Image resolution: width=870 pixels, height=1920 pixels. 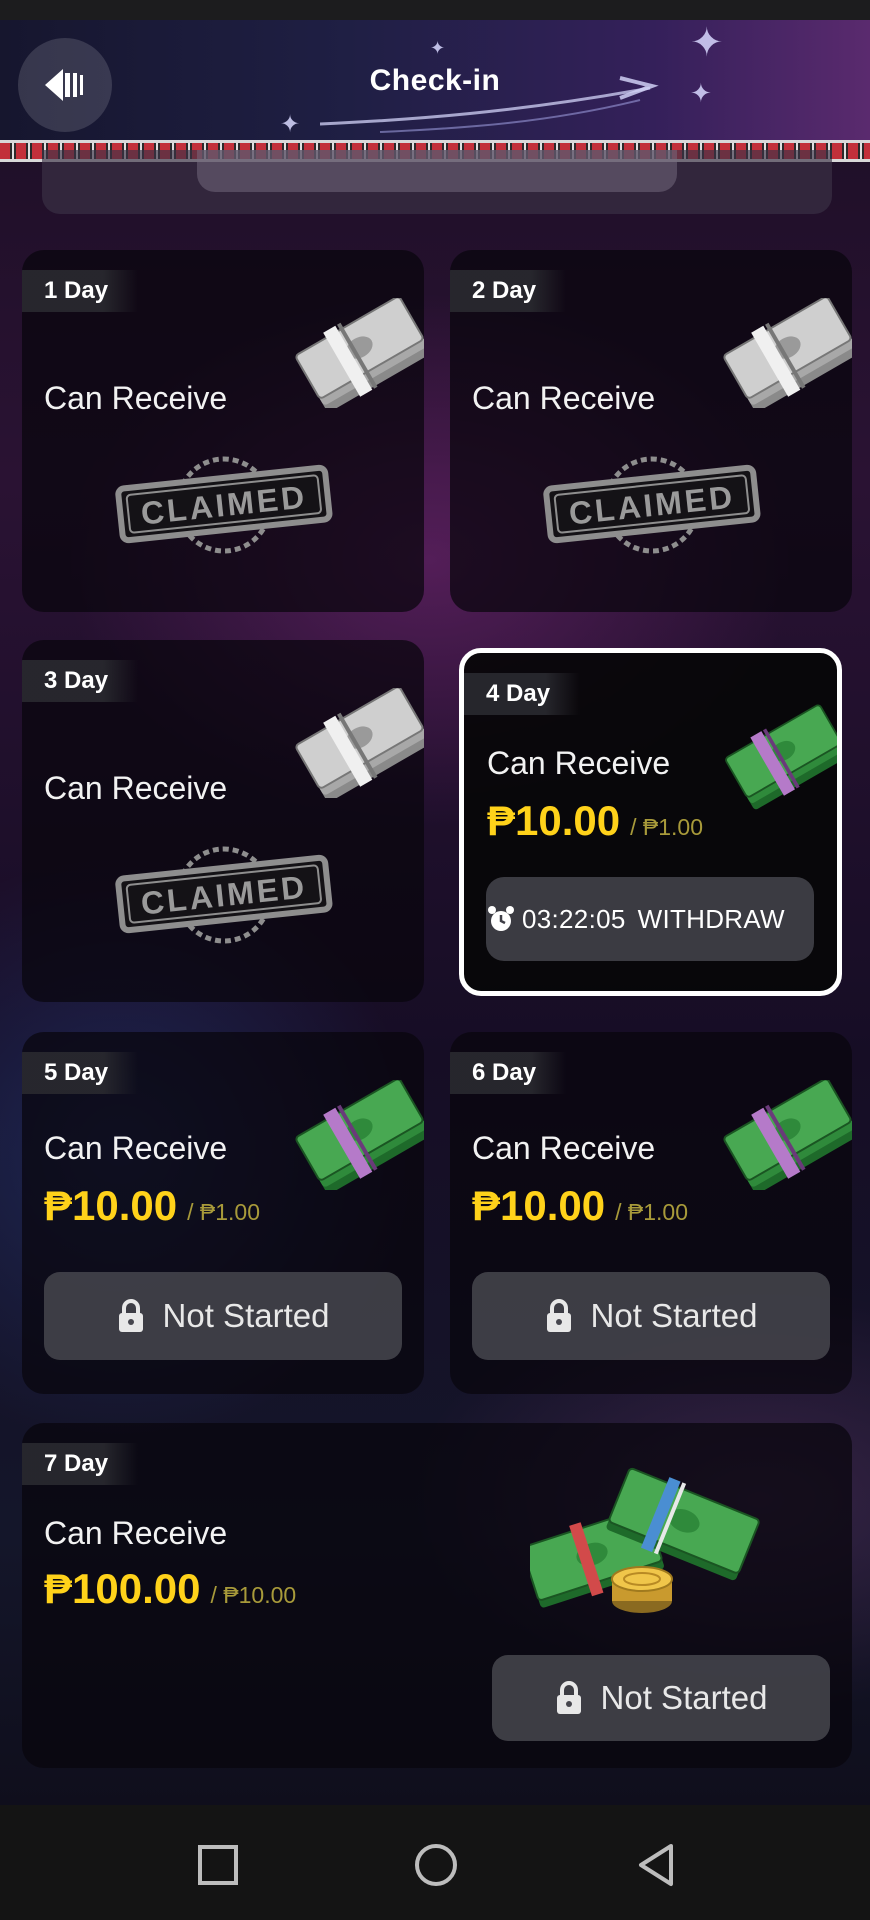 What do you see at coordinates (645, 1540) in the screenshot?
I see `cash-and-coins-icon` at bounding box center [645, 1540].